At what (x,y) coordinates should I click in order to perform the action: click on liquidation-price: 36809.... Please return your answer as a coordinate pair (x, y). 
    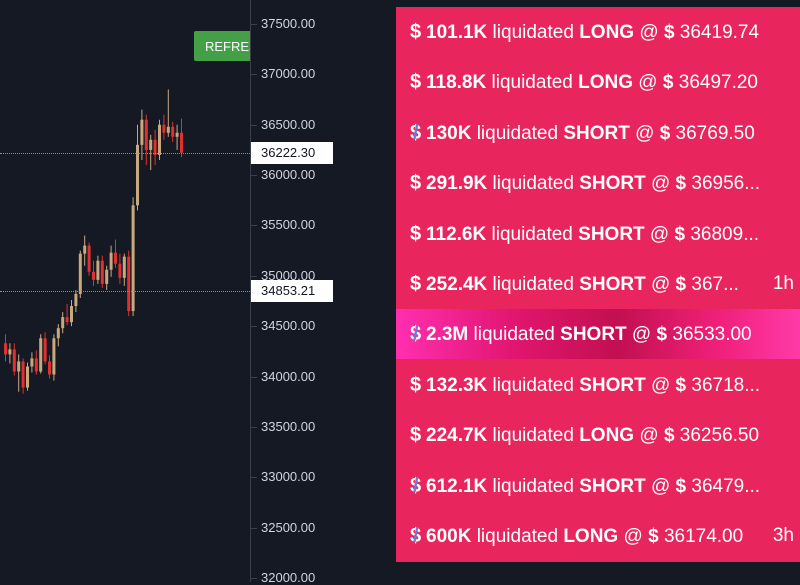
    Looking at the image, I should click on (725, 234).